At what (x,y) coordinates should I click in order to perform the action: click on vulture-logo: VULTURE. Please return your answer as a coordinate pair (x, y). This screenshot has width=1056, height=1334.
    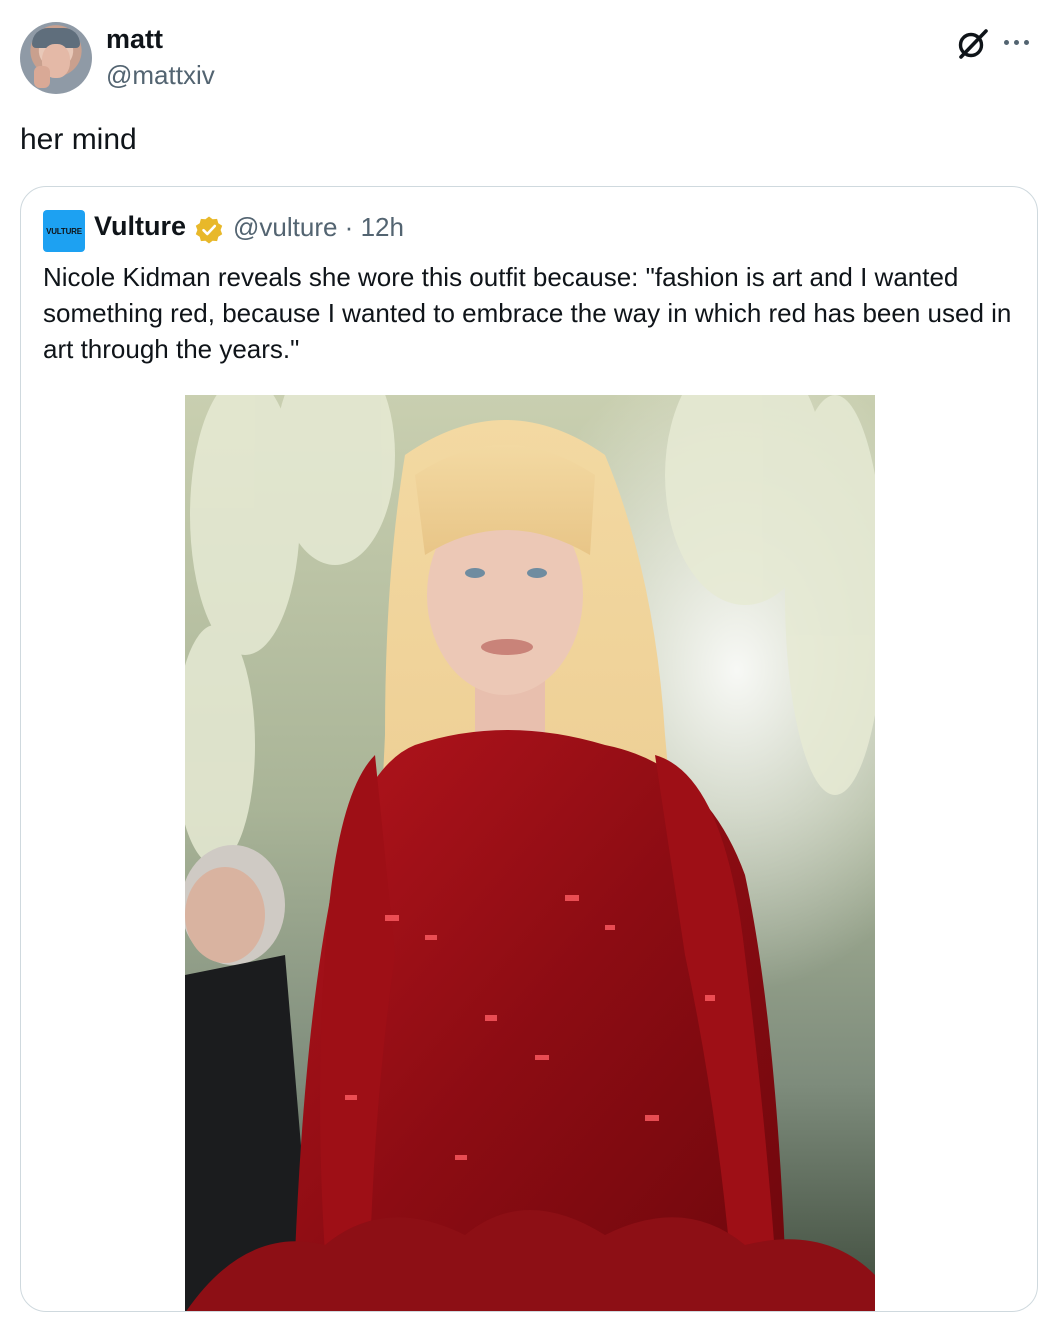
    Looking at the image, I should click on (64, 231).